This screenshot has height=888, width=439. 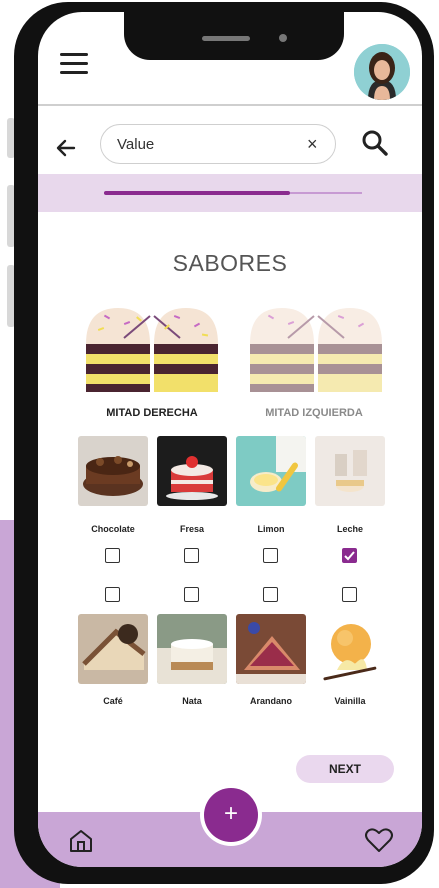 I want to click on milk-cake-photo, so click(x=350, y=471).